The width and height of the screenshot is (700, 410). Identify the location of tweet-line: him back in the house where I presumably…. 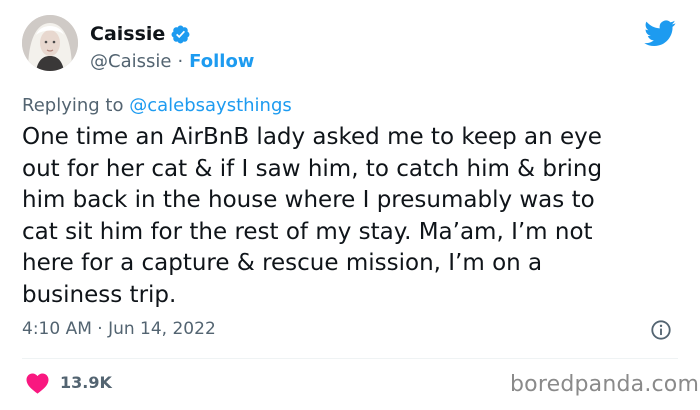
(308, 200).